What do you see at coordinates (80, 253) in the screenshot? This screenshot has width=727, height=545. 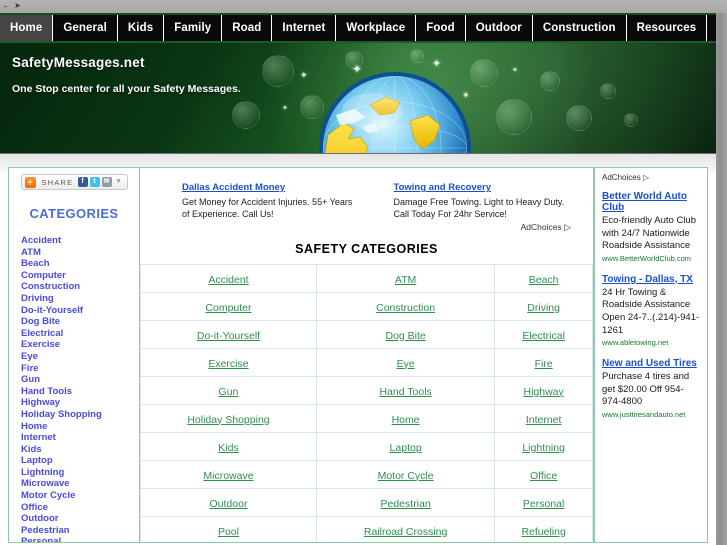 I see `sidebar-item-atm: ATM` at bounding box center [80, 253].